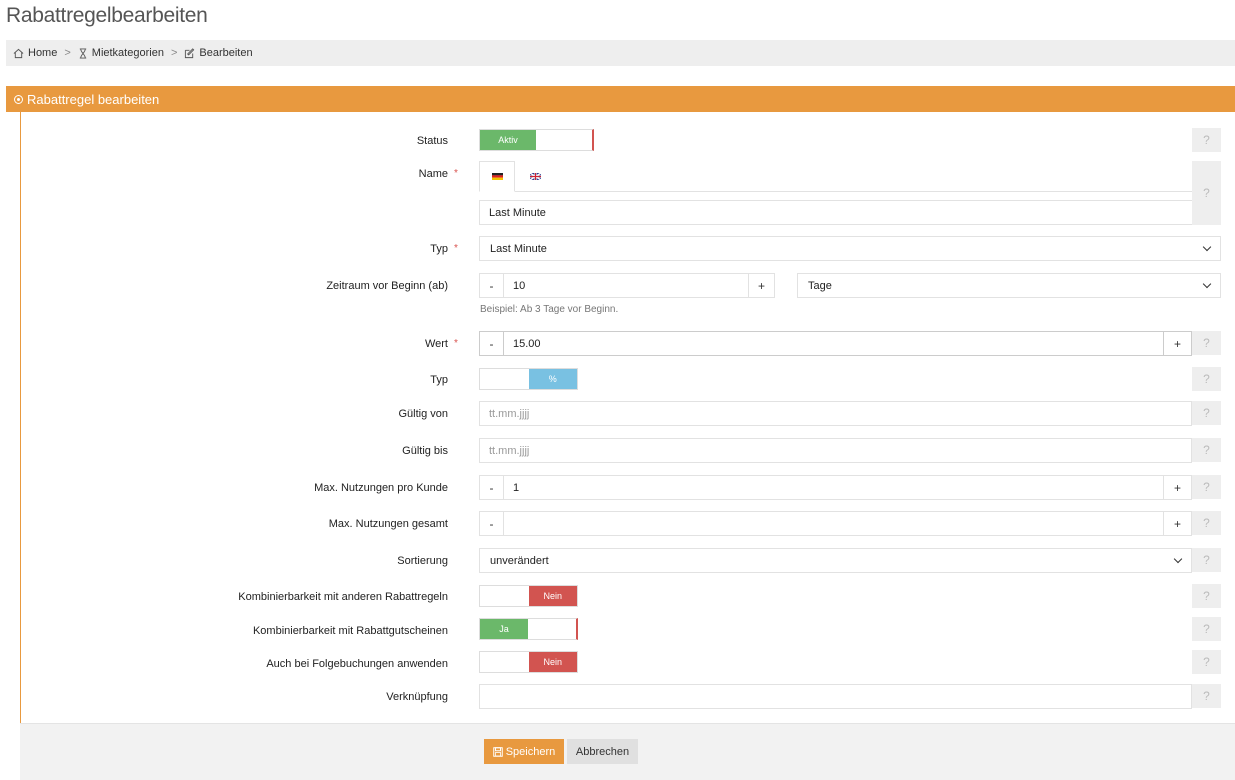 The image size is (1235, 780). Describe the element at coordinates (1206, 596) in the screenshot. I see `kombi-rabatt-help-button: ?` at that location.